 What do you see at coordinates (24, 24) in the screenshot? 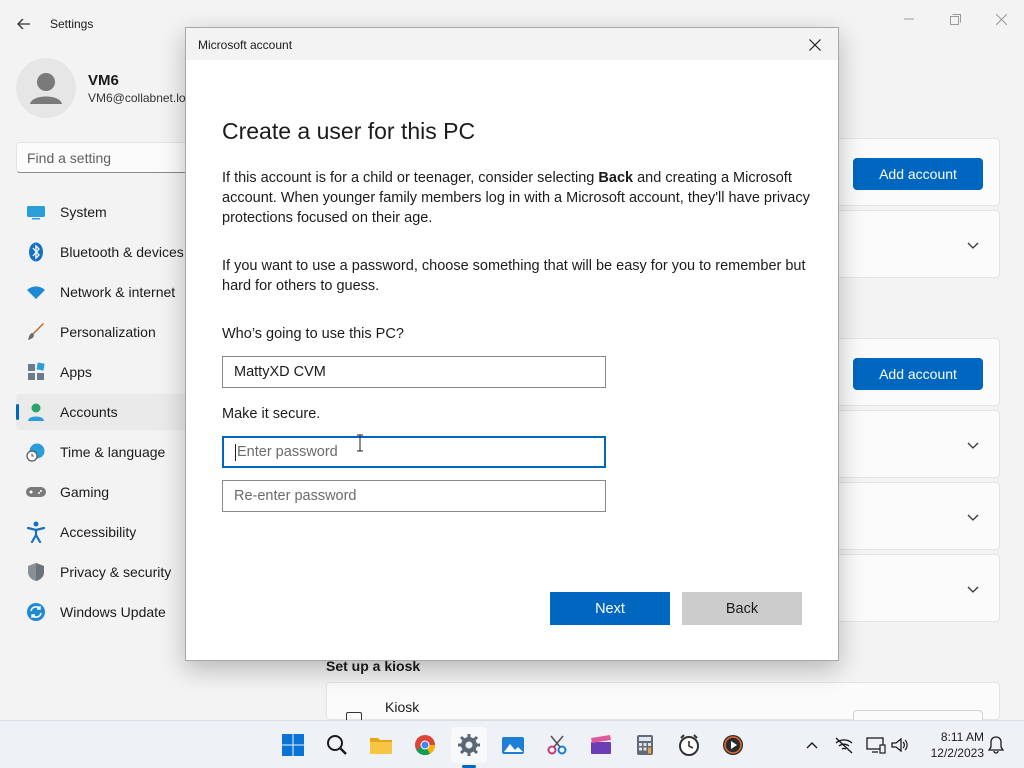
I see `back-arrow-icon` at bounding box center [24, 24].